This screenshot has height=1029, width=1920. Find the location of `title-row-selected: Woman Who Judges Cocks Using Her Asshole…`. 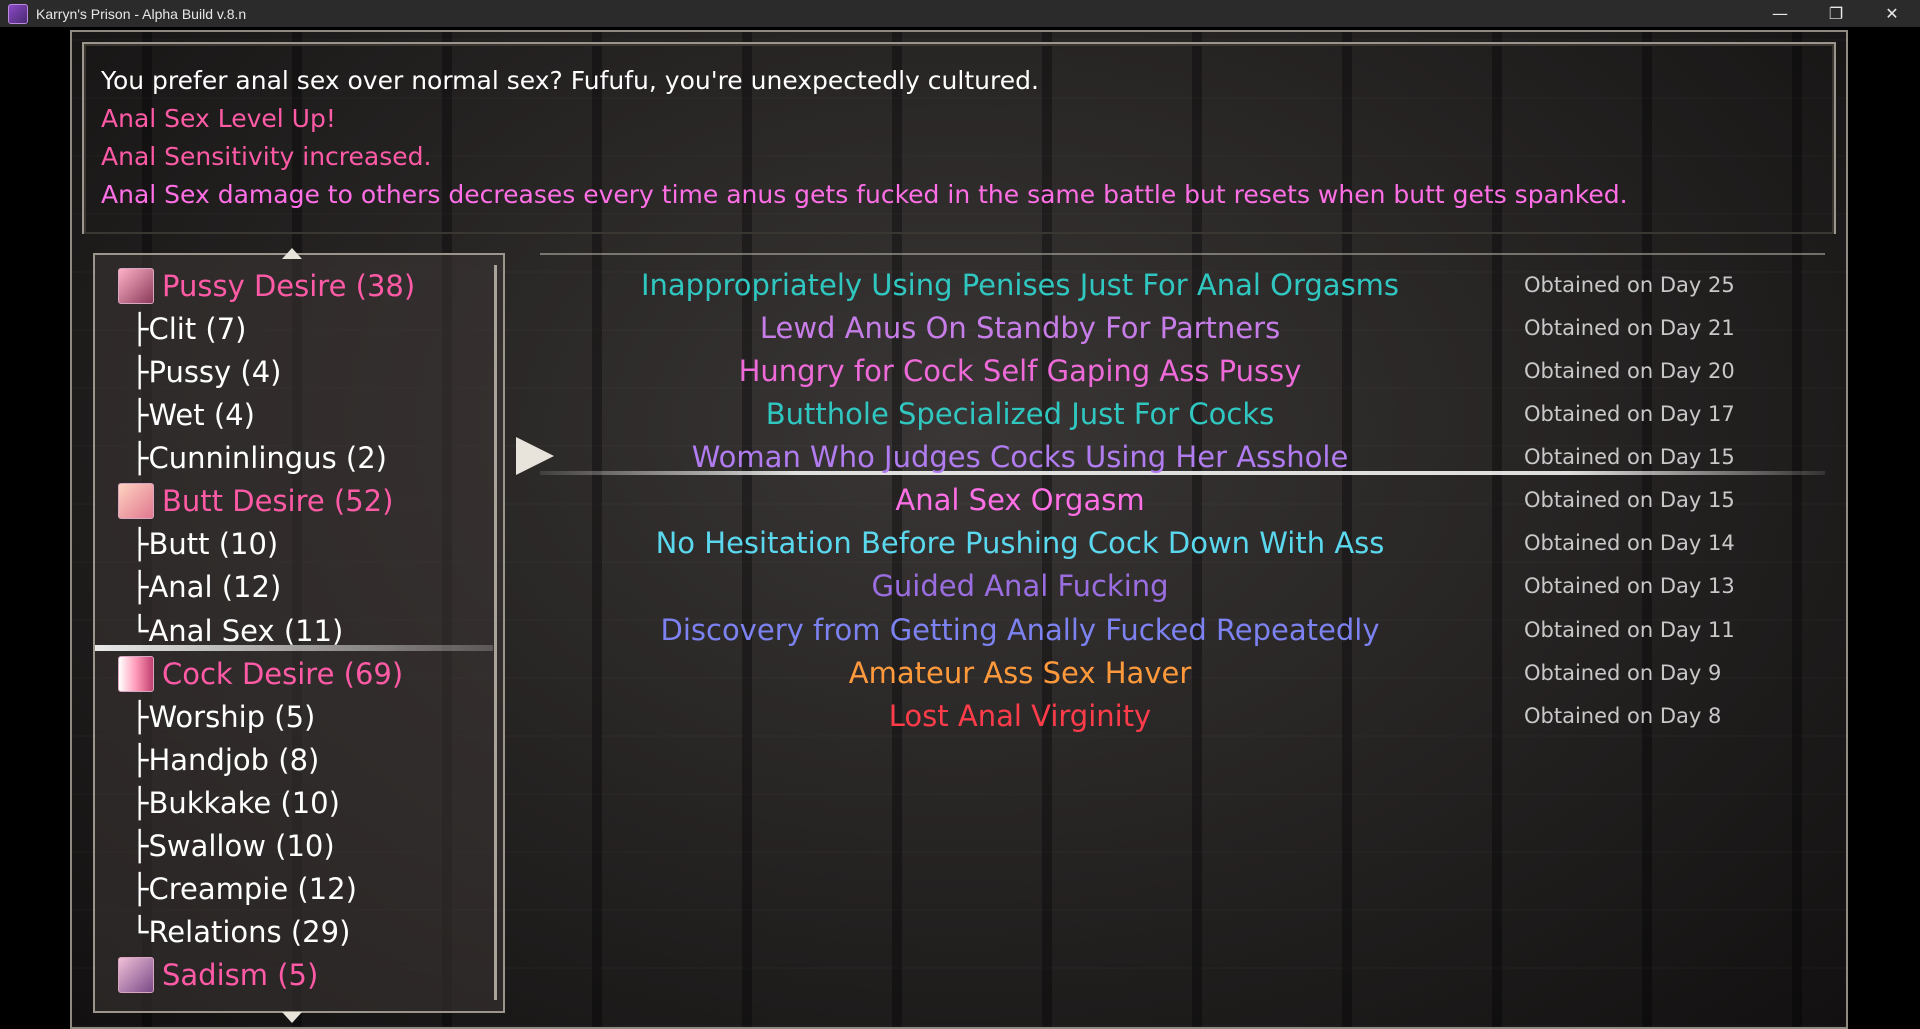

title-row-selected: Woman Who Judges Cocks Using Her Asshole… is located at coordinates (1182, 457).